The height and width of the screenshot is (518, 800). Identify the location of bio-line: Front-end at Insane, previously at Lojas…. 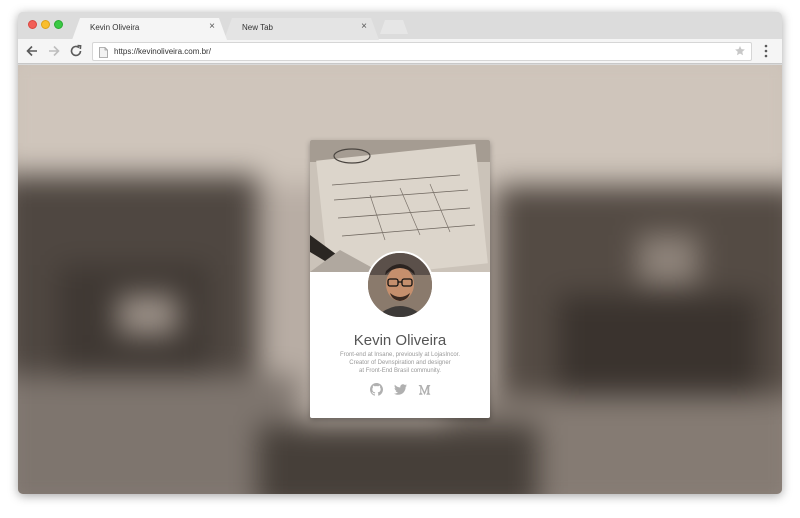
(400, 355).